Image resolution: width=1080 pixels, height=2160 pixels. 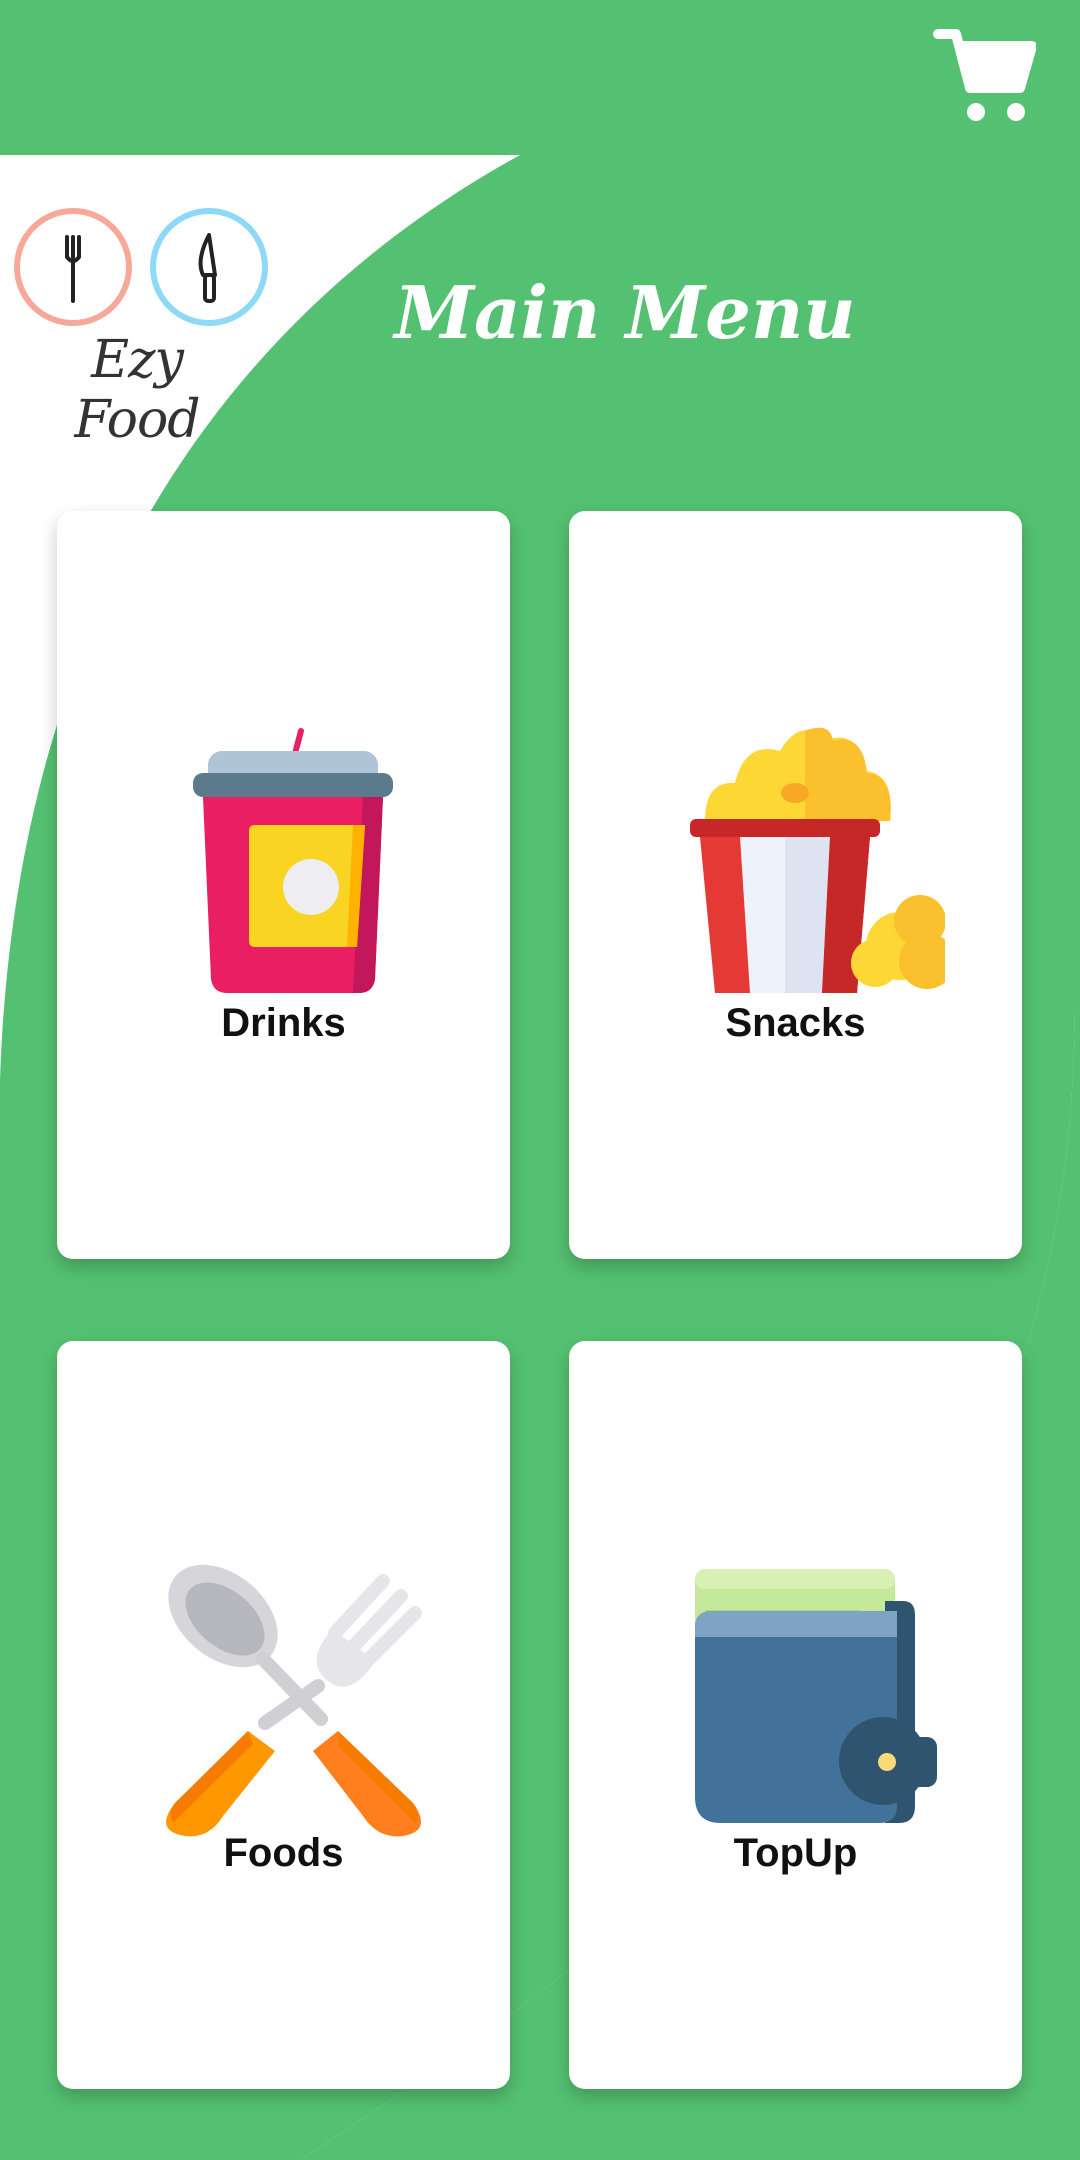 What do you see at coordinates (283, 1023) in the screenshot?
I see `menu-card-label: Drinks` at bounding box center [283, 1023].